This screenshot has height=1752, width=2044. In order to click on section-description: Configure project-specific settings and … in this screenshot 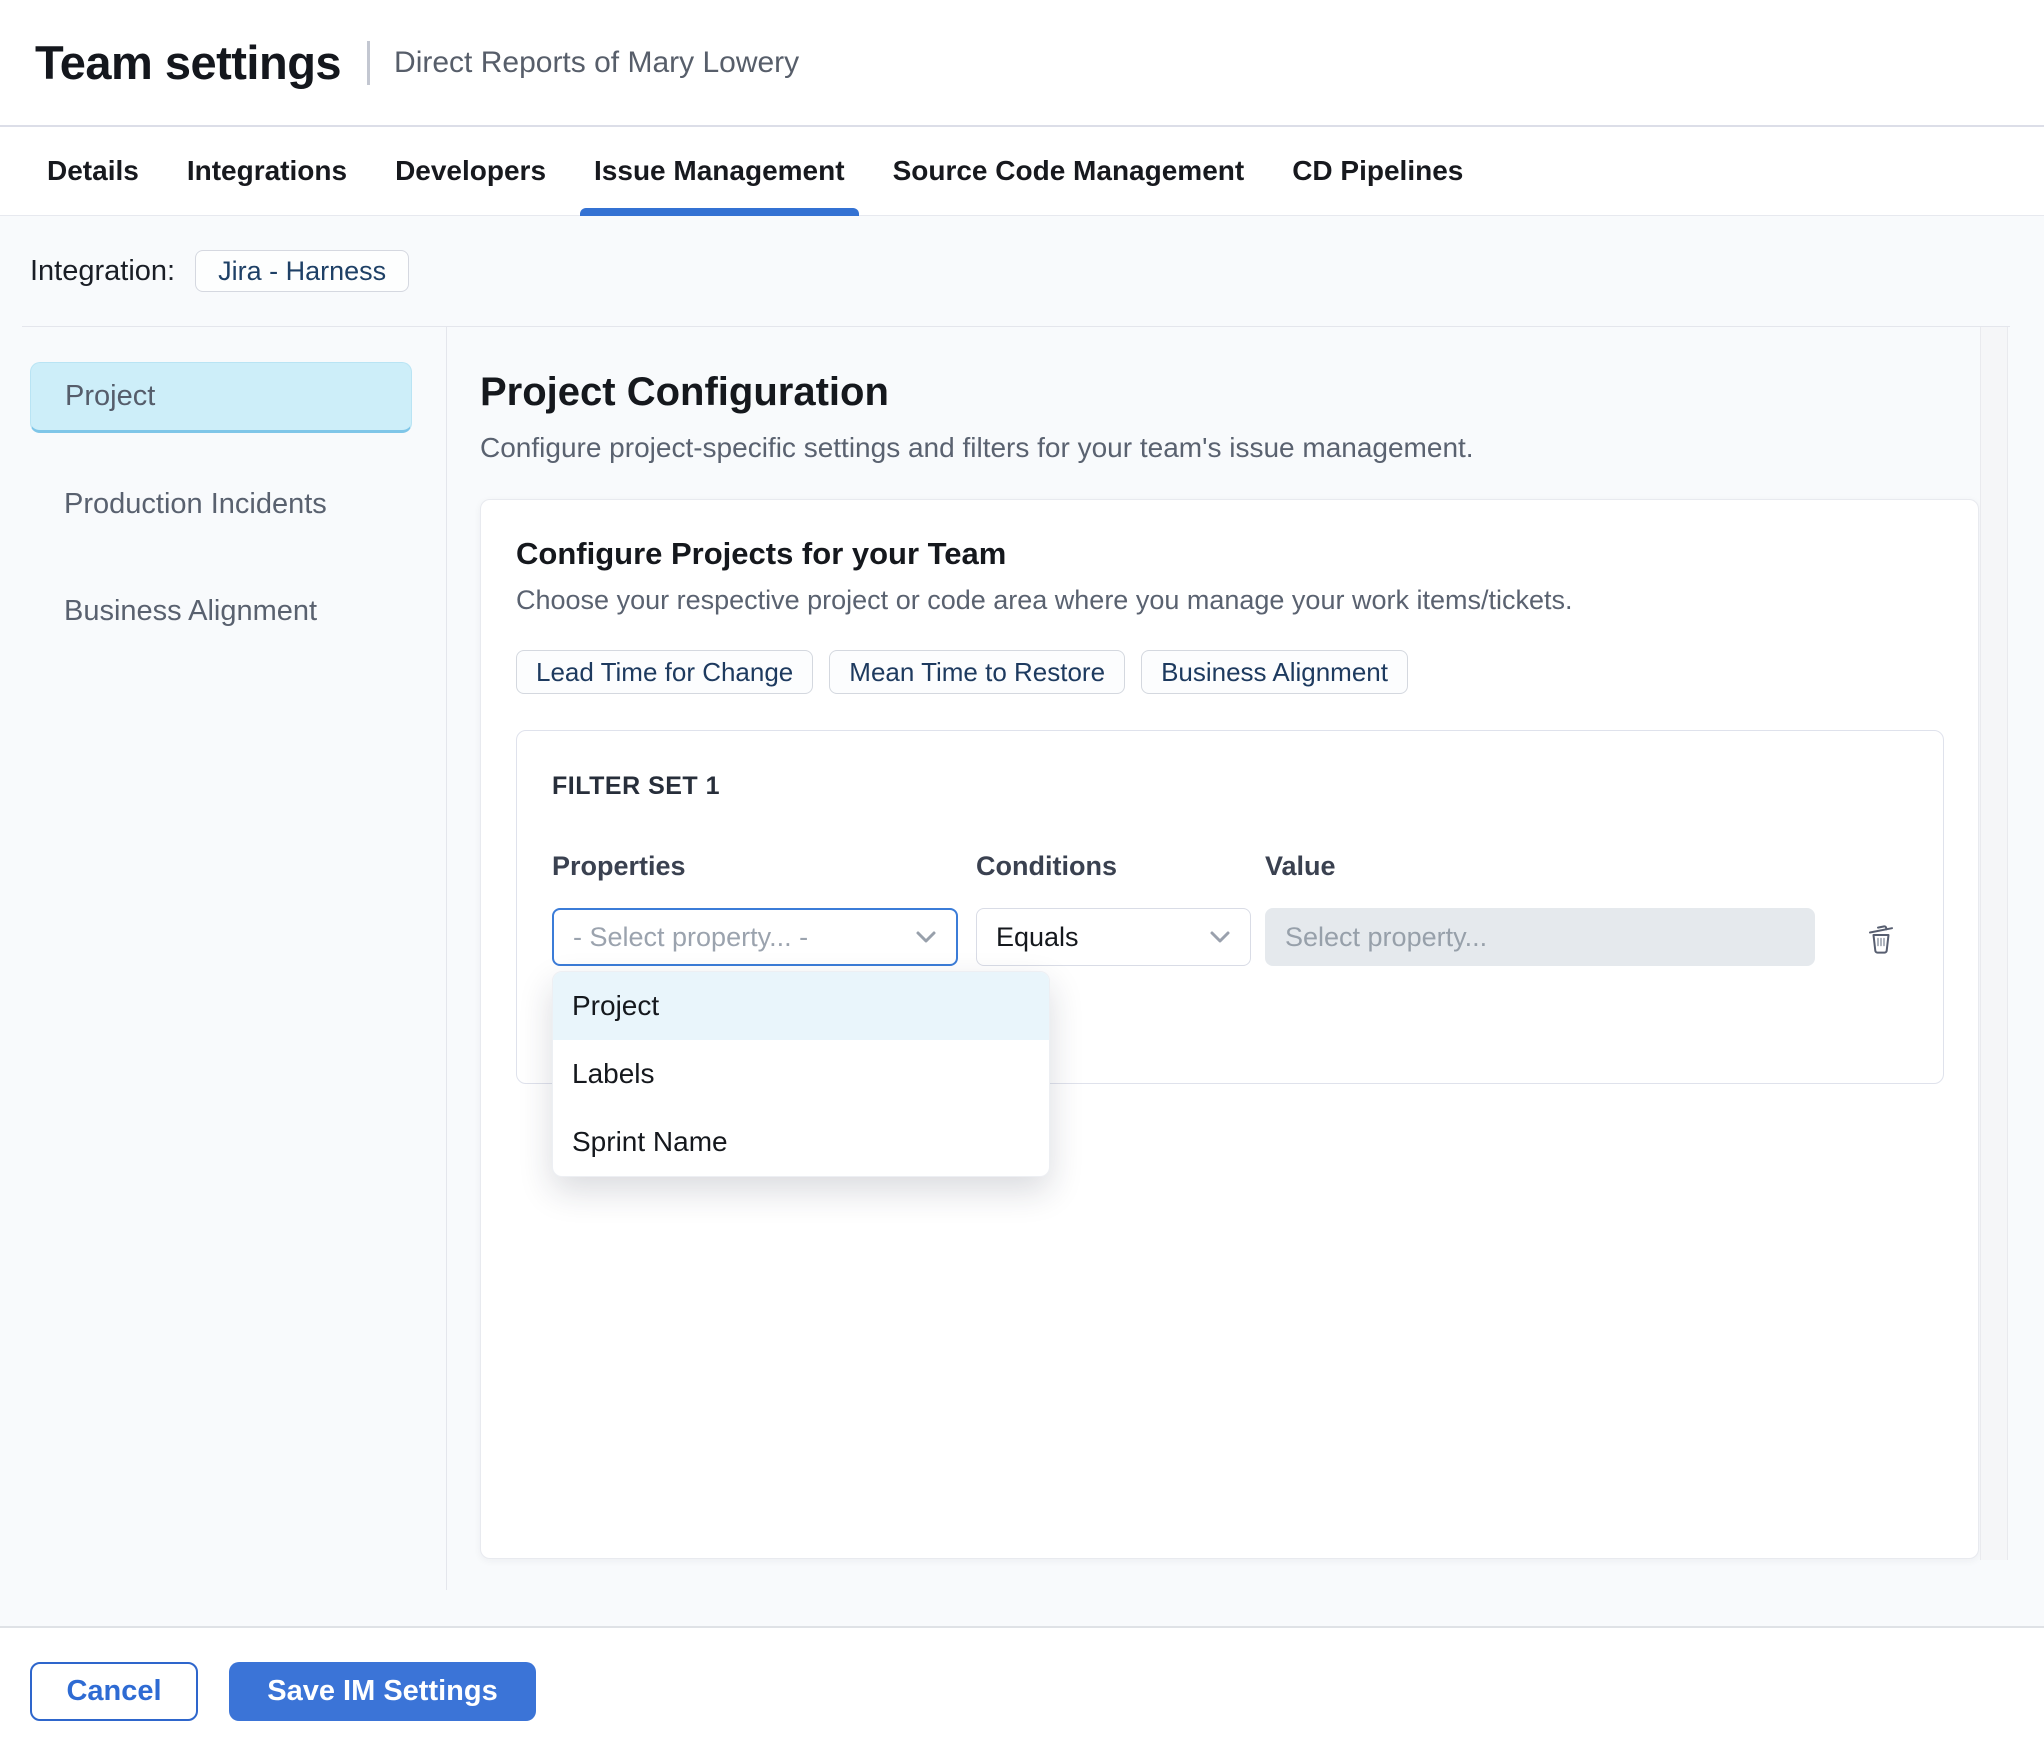, I will do `click(977, 447)`.